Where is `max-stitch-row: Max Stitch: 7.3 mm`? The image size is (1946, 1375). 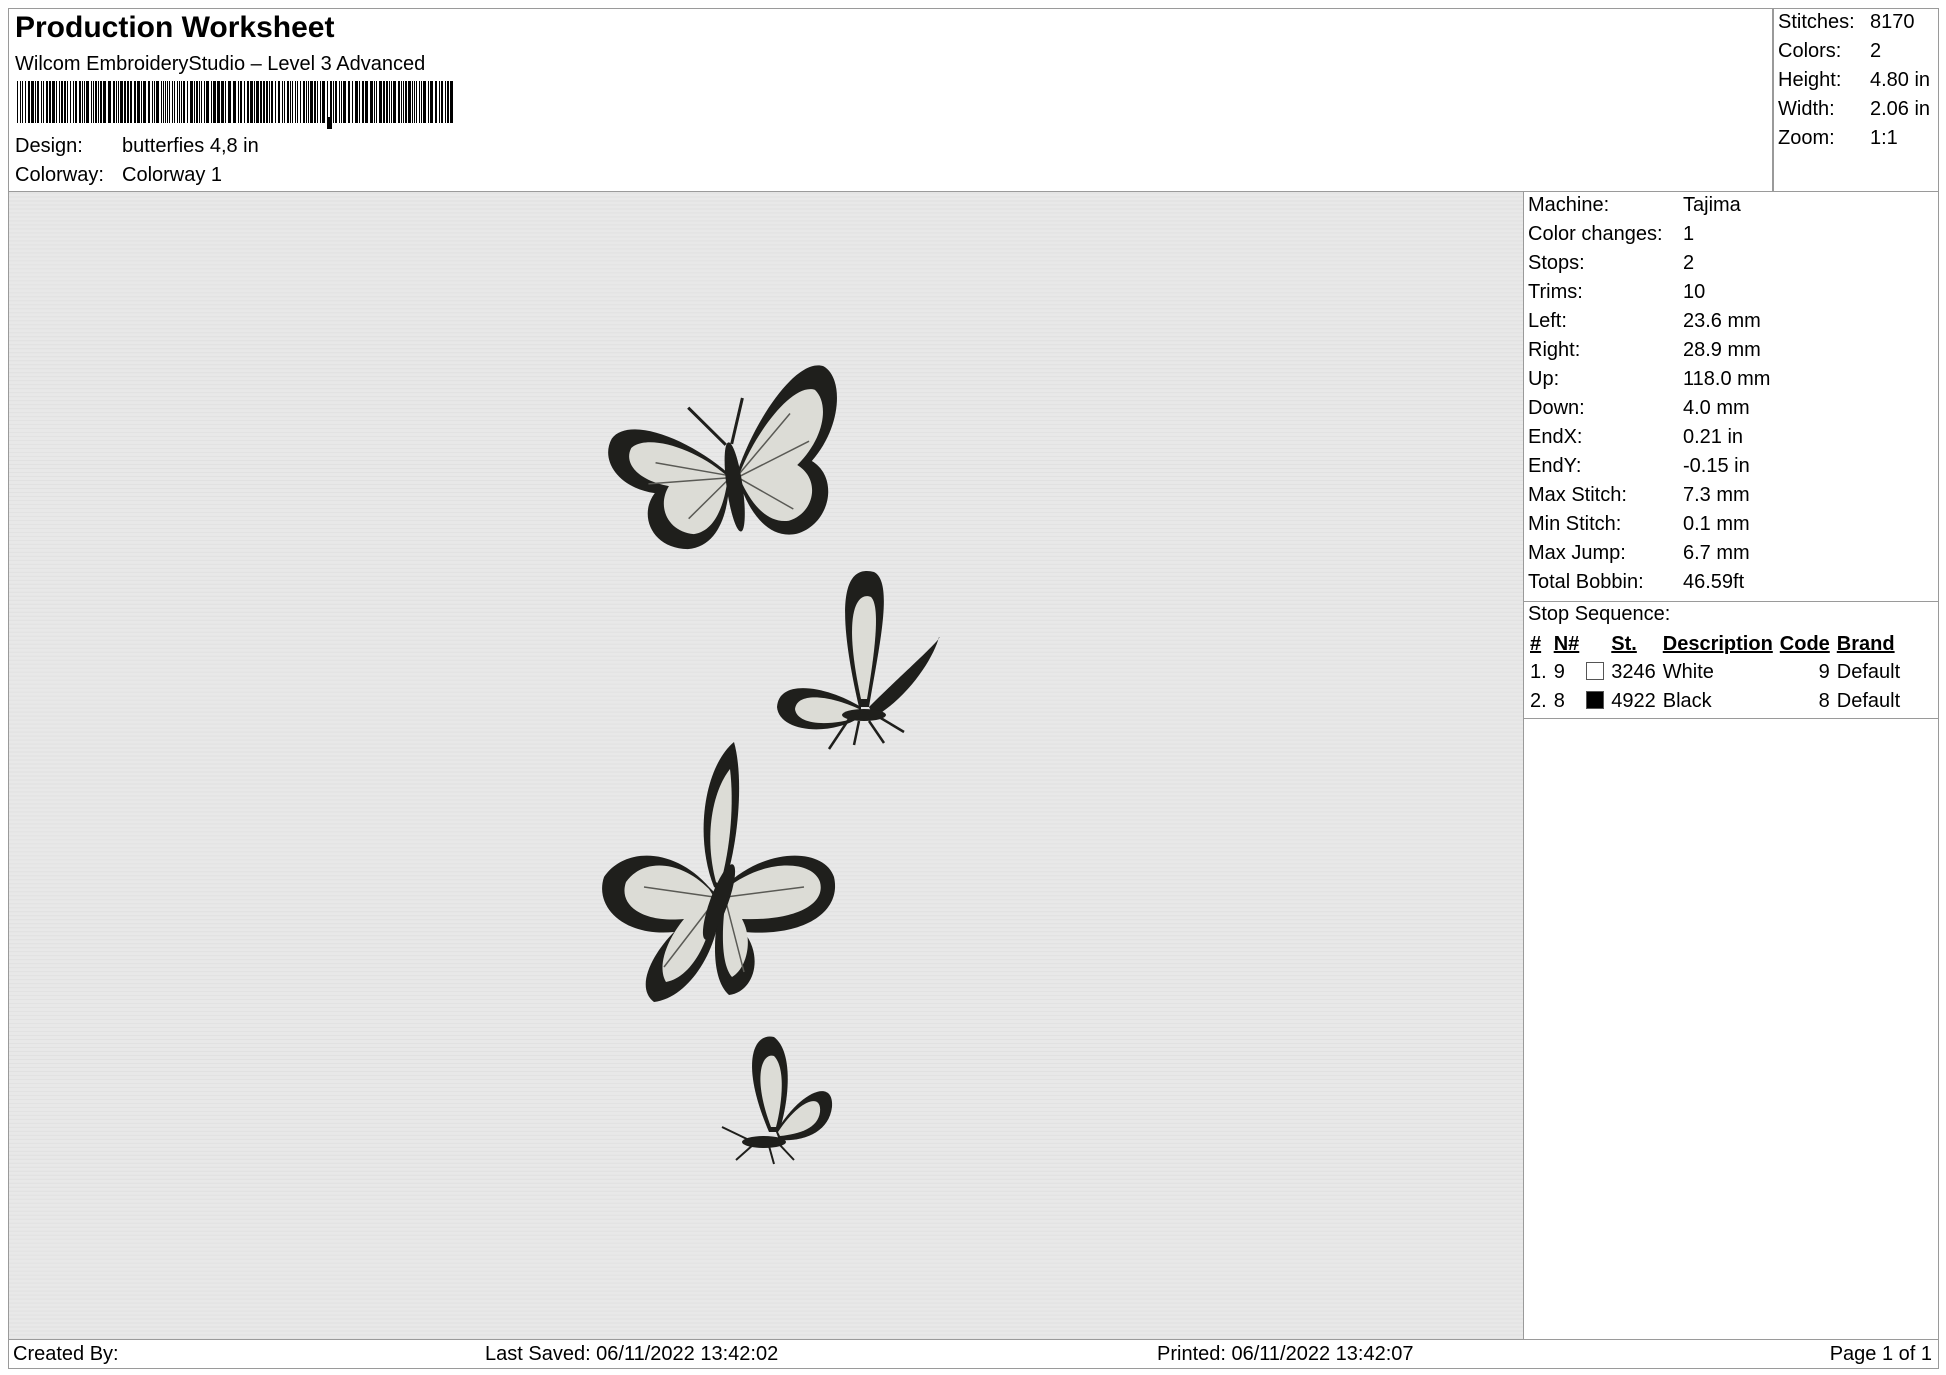
max-stitch-row: Max Stitch: 7.3 mm is located at coordinates (1639, 495).